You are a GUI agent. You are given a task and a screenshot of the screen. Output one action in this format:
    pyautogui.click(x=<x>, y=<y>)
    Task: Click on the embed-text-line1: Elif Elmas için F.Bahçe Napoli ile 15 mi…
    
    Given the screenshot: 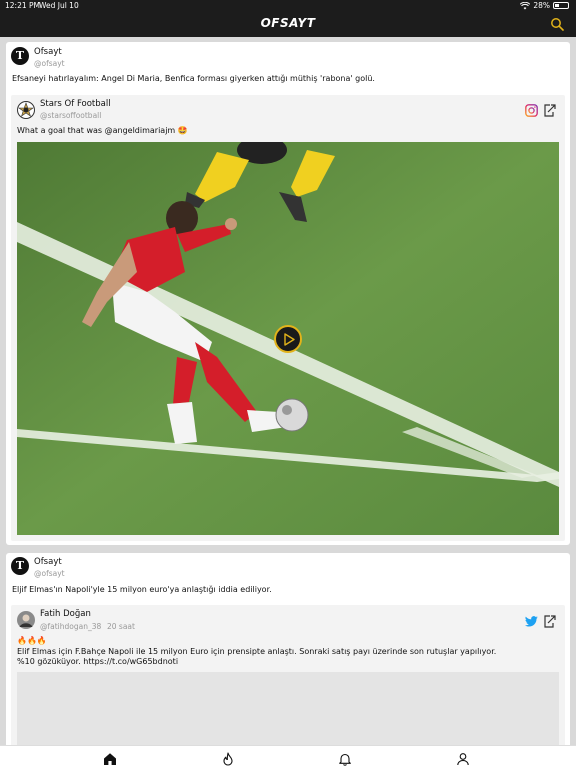 What is the action you would take?
    pyautogui.click(x=257, y=651)
    